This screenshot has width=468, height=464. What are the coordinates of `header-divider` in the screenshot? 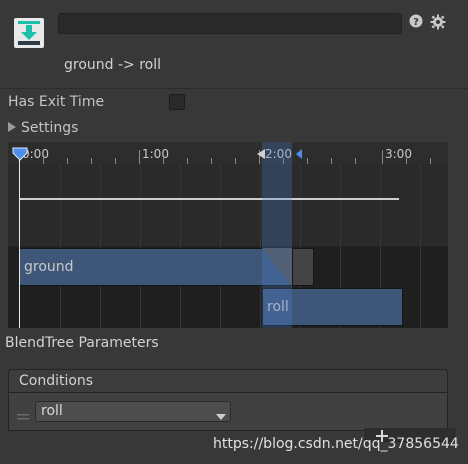 It's located at (234, 88).